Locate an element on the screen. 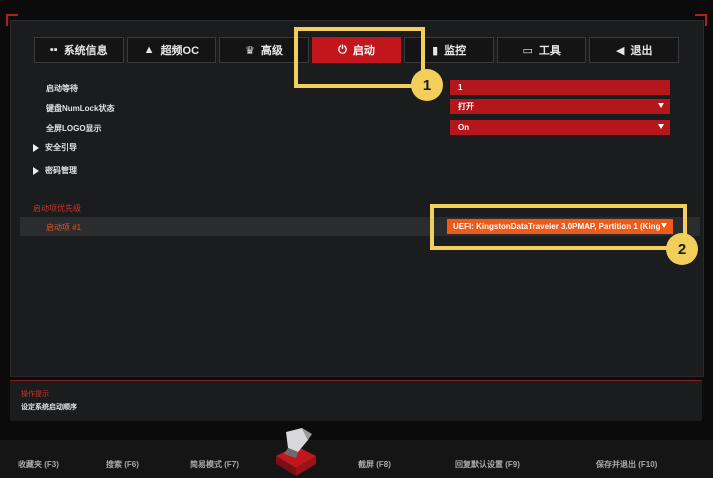  brand-logo is located at coordinates (296, 452).